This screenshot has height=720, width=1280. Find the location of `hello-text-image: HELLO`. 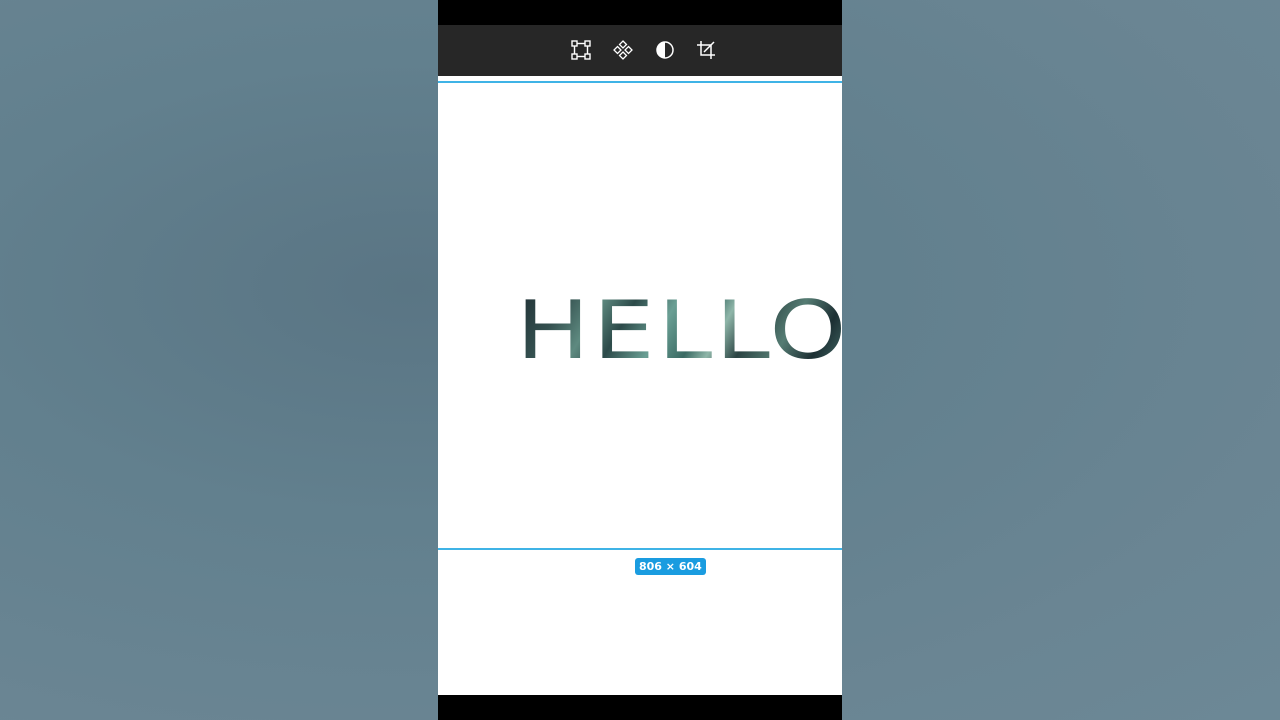

hello-text-image: HELLO is located at coordinates (679, 331).